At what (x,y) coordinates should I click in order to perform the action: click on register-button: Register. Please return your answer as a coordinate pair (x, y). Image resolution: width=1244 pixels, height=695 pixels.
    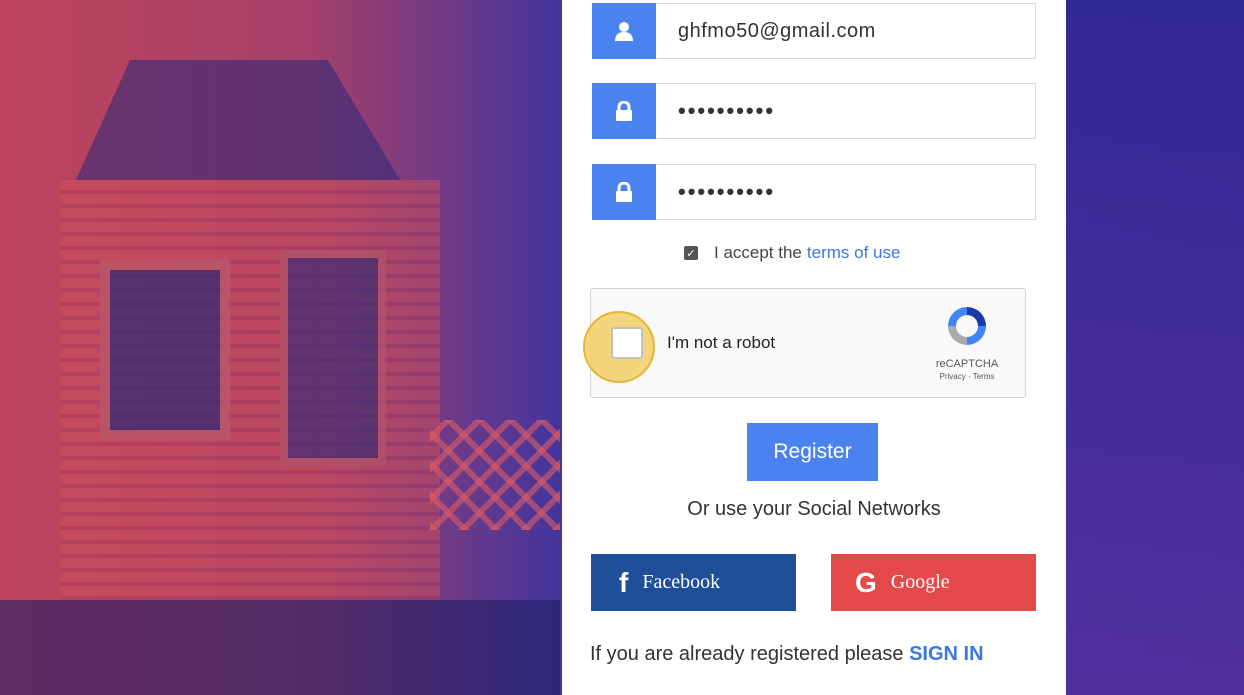
    Looking at the image, I should click on (812, 452).